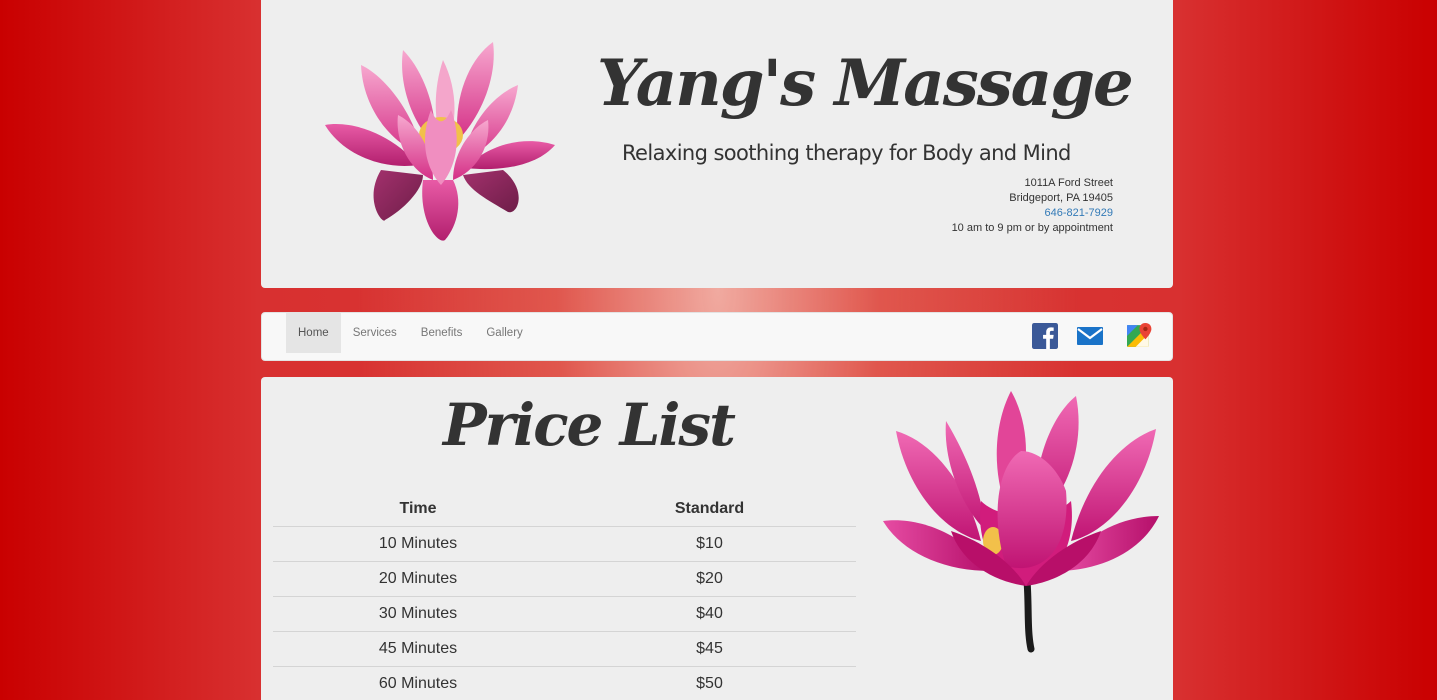 The image size is (1437, 700). Describe the element at coordinates (418, 649) in the screenshot. I see `duration-cell: 45 Minutes` at that location.